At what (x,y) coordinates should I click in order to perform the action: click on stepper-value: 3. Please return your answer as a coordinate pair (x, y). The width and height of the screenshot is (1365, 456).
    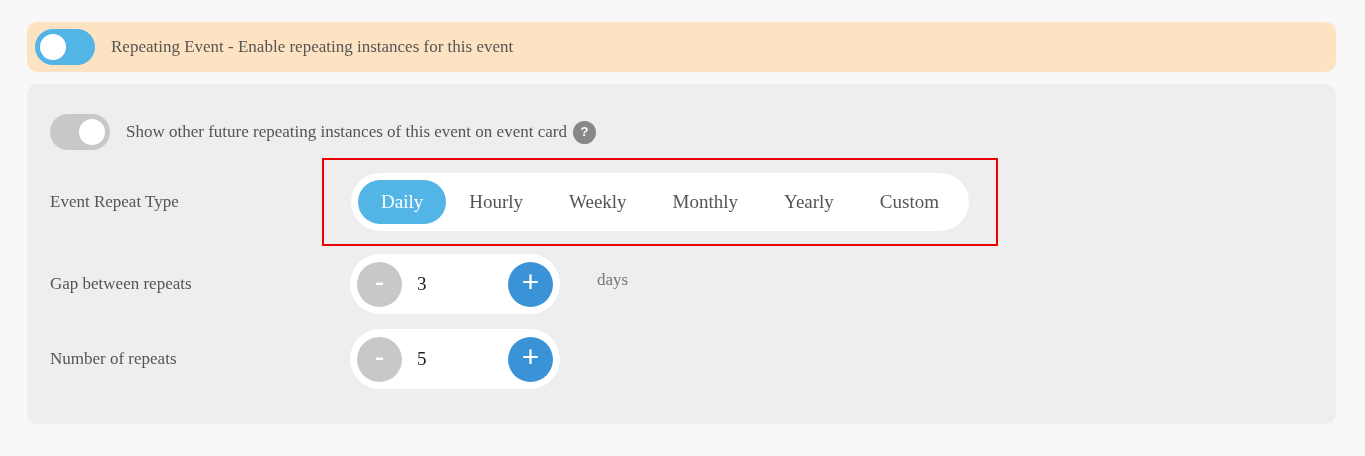
    Looking at the image, I should click on (422, 283).